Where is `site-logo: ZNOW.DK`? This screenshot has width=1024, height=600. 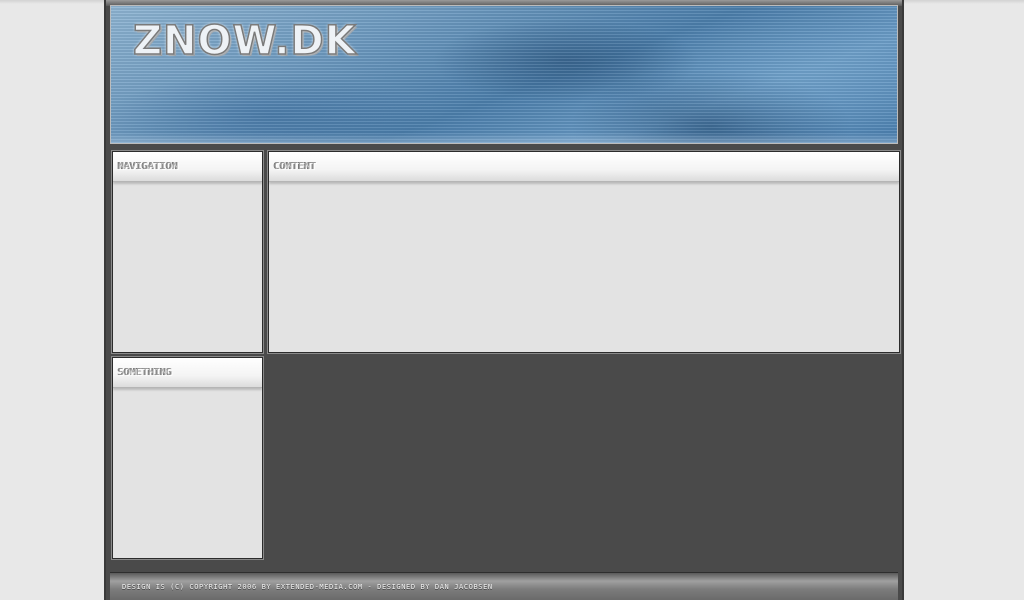 site-logo: ZNOW.DK is located at coordinates (244, 41).